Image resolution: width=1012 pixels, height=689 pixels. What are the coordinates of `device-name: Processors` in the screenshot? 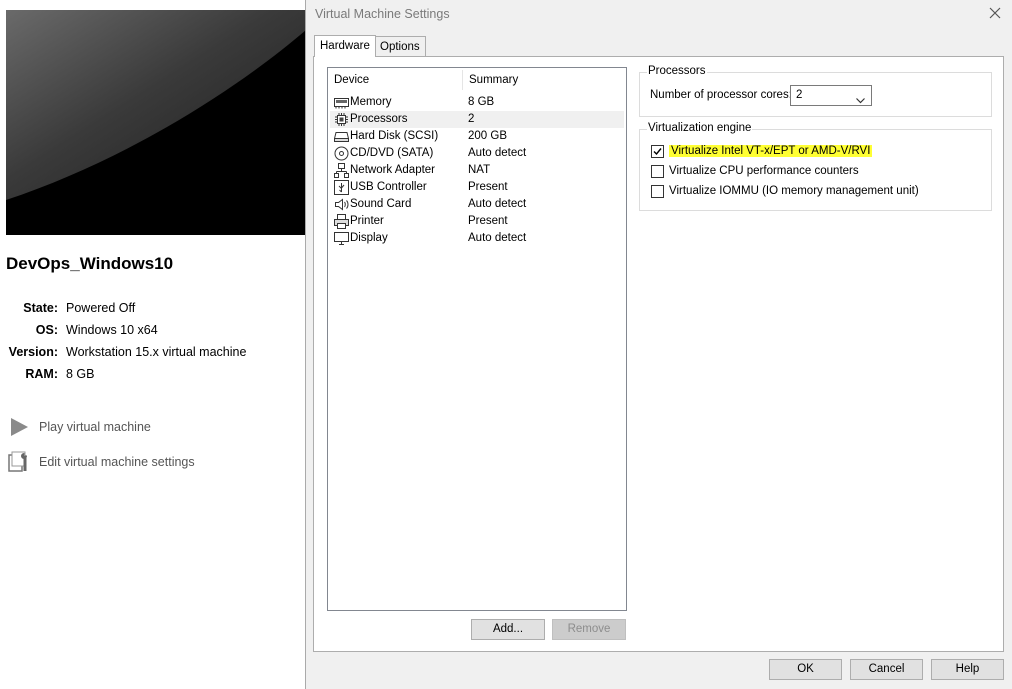 It's located at (379, 119).